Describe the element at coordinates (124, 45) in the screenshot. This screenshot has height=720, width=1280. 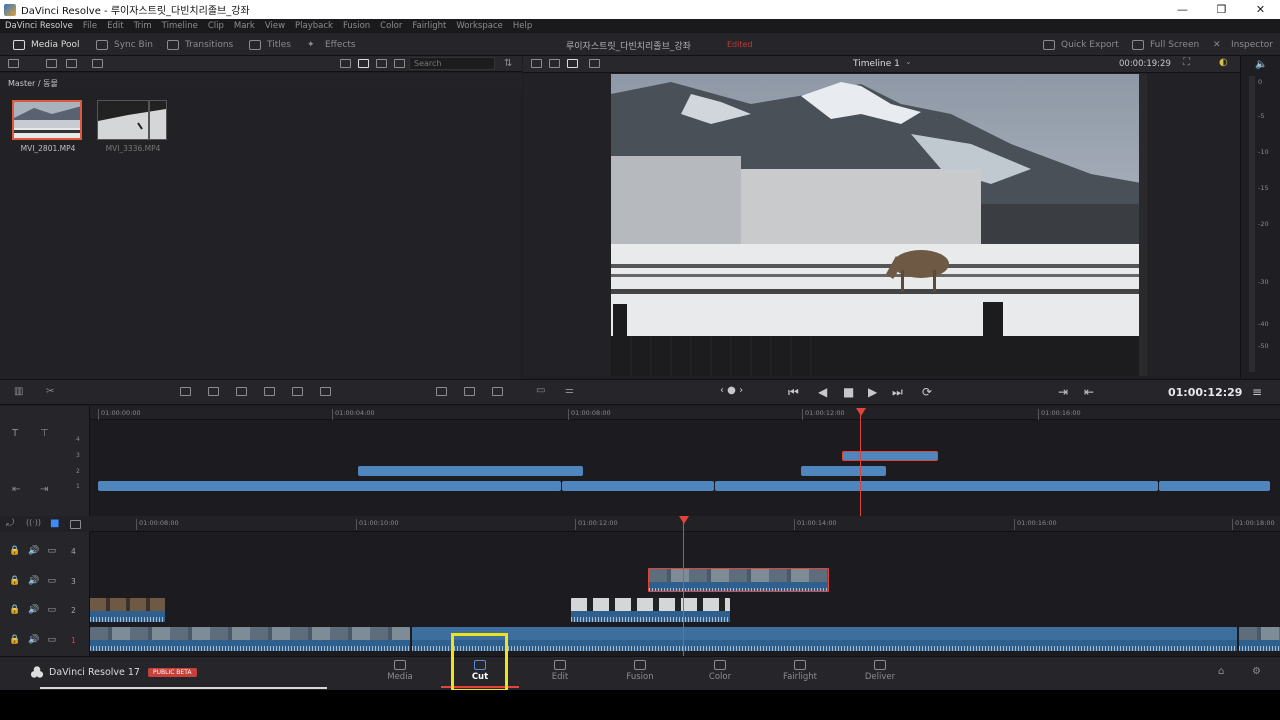
I see `sync-bin-button: Sync Bin` at that location.